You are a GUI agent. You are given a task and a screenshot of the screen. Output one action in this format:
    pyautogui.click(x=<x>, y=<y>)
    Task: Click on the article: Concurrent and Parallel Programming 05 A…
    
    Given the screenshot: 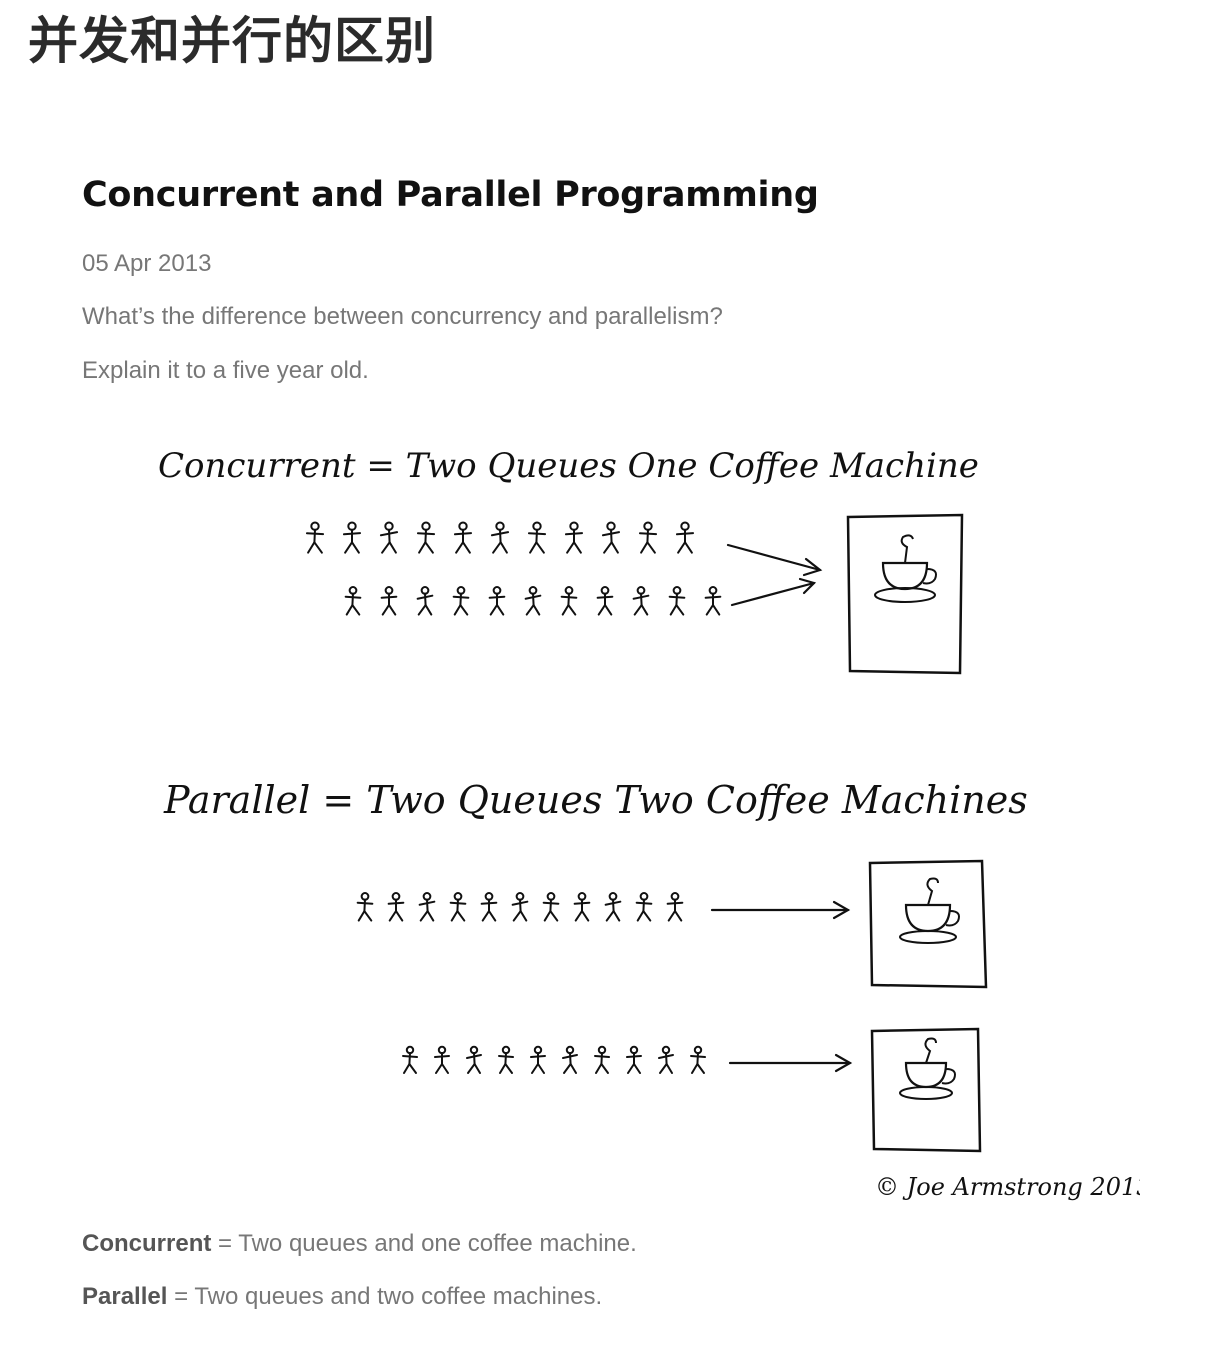 What is the action you would take?
    pyautogui.click(x=622, y=277)
    